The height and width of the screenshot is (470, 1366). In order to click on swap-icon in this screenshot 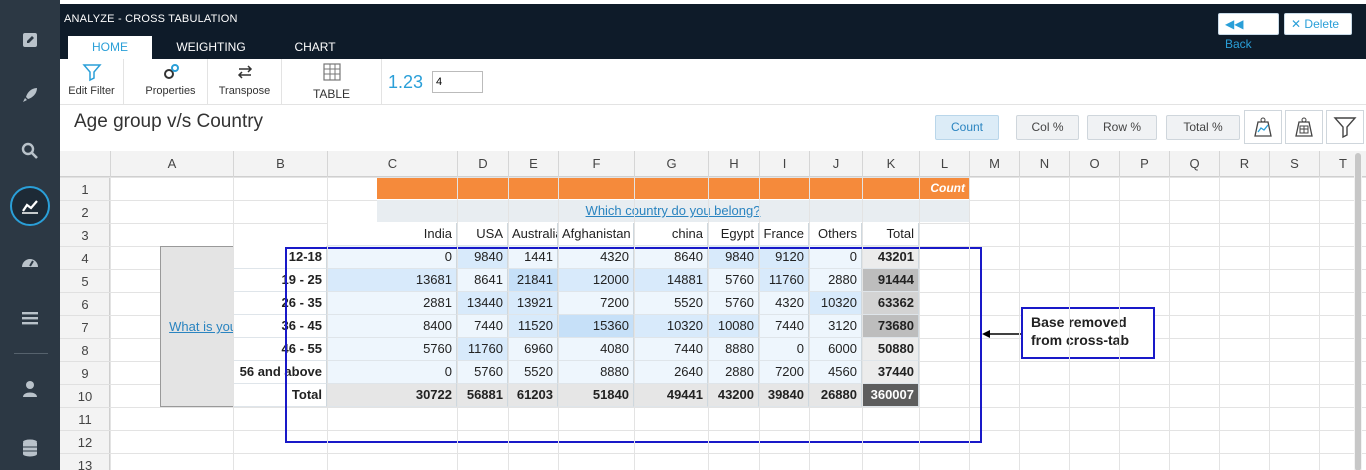, I will do `click(244, 72)`.